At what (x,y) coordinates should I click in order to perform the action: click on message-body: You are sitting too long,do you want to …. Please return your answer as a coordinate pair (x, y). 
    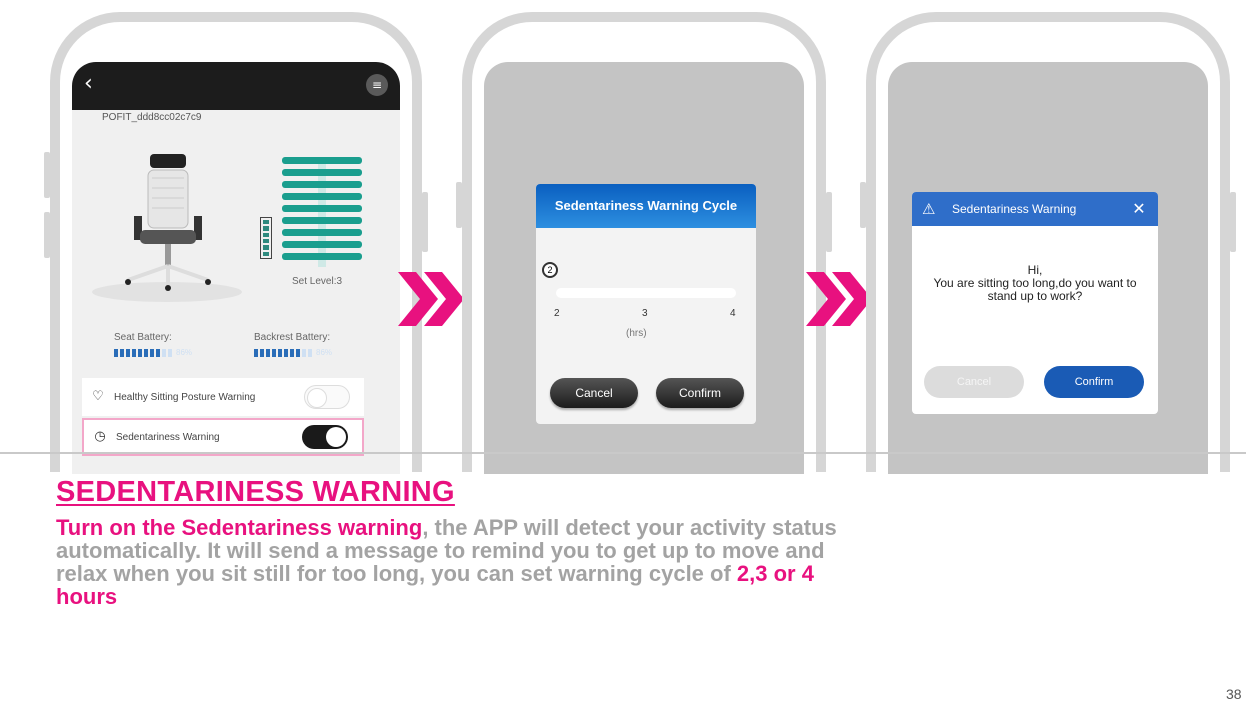
    Looking at the image, I should click on (1035, 289).